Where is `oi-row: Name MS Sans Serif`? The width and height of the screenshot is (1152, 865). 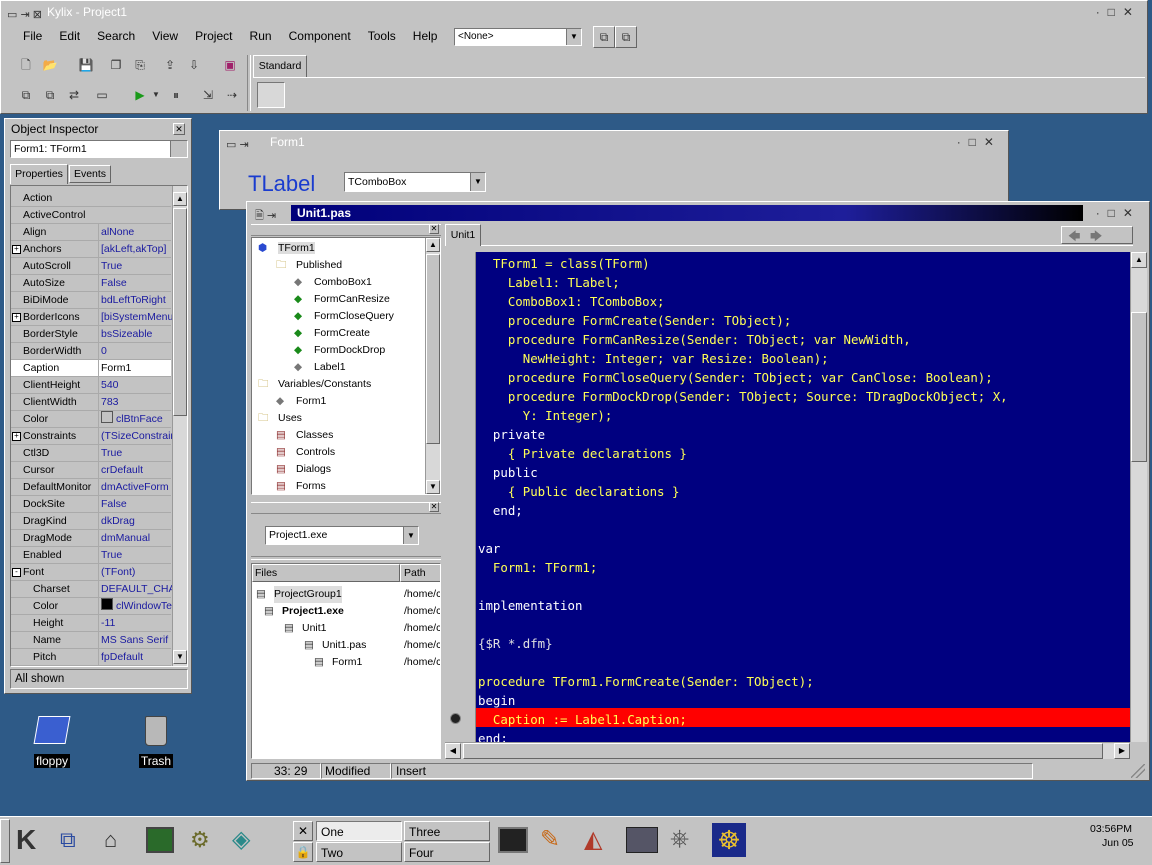
oi-row: Name MS Sans Serif is located at coordinates (91, 640).